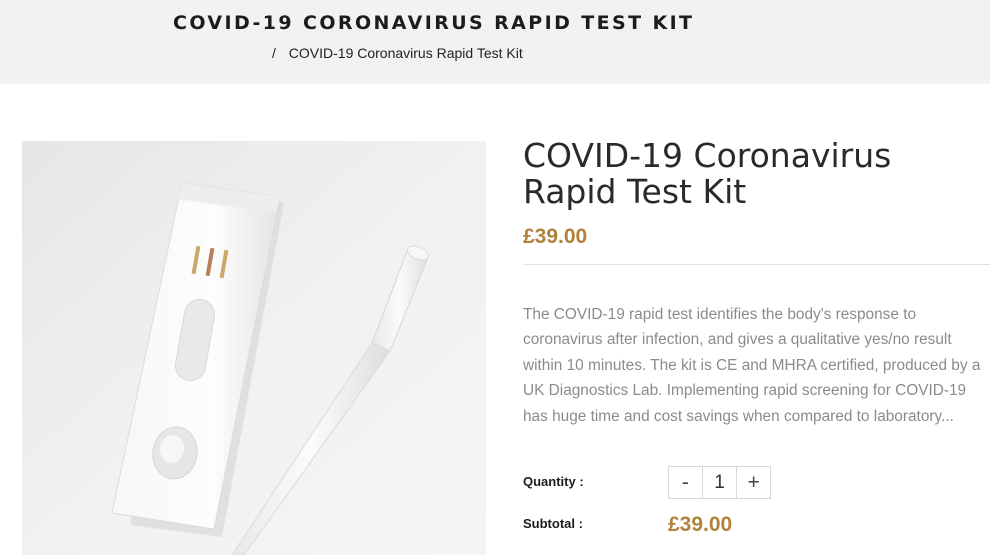 The height and width of the screenshot is (555, 990). I want to click on increment-button: +, so click(753, 482).